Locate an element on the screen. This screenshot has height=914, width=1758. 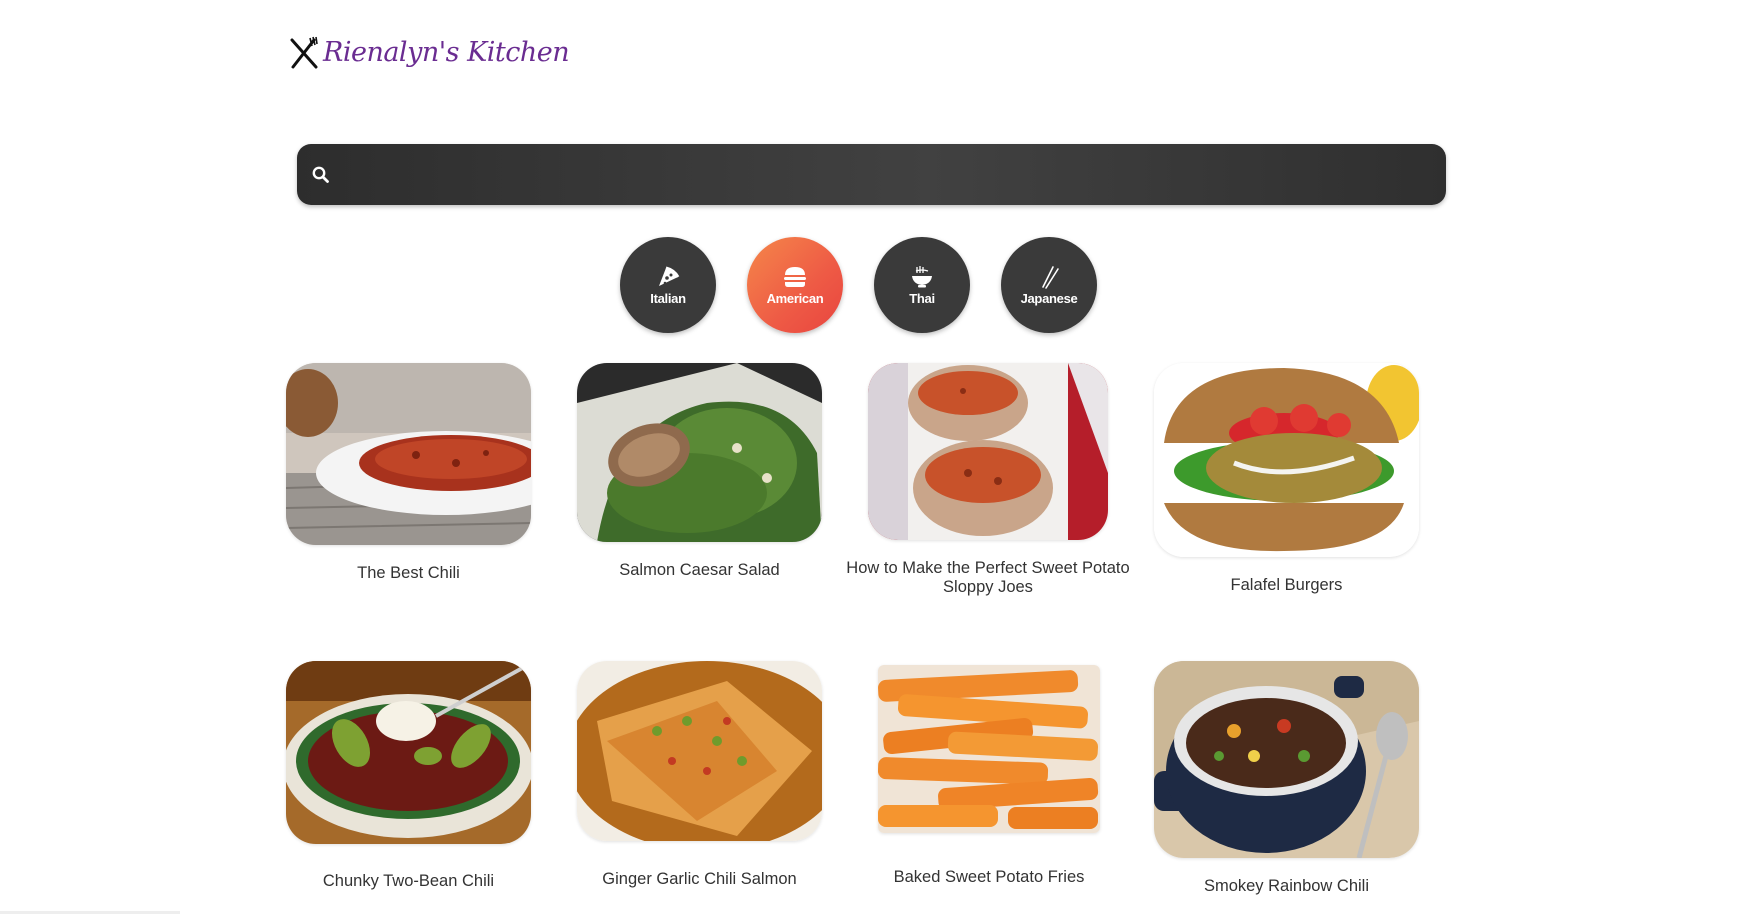
category-label: Japanese is located at coordinates (1049, 298).